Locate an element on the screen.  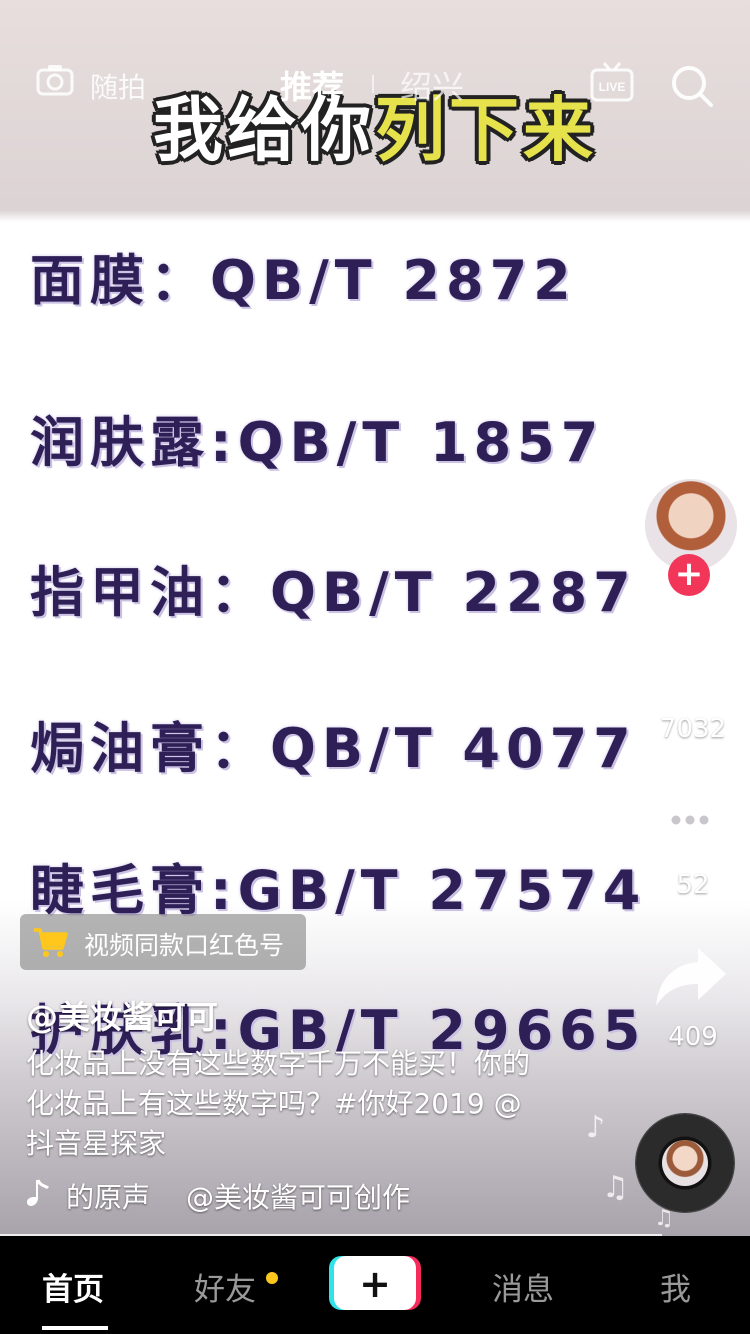
music-disc-cover is located at coordinates (685, 1163).